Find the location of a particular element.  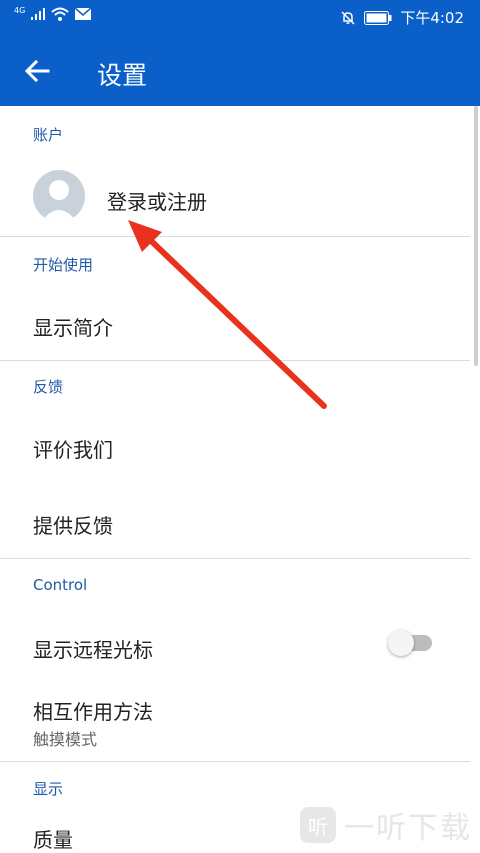

mute-icon is located at coordinates (348, 17).